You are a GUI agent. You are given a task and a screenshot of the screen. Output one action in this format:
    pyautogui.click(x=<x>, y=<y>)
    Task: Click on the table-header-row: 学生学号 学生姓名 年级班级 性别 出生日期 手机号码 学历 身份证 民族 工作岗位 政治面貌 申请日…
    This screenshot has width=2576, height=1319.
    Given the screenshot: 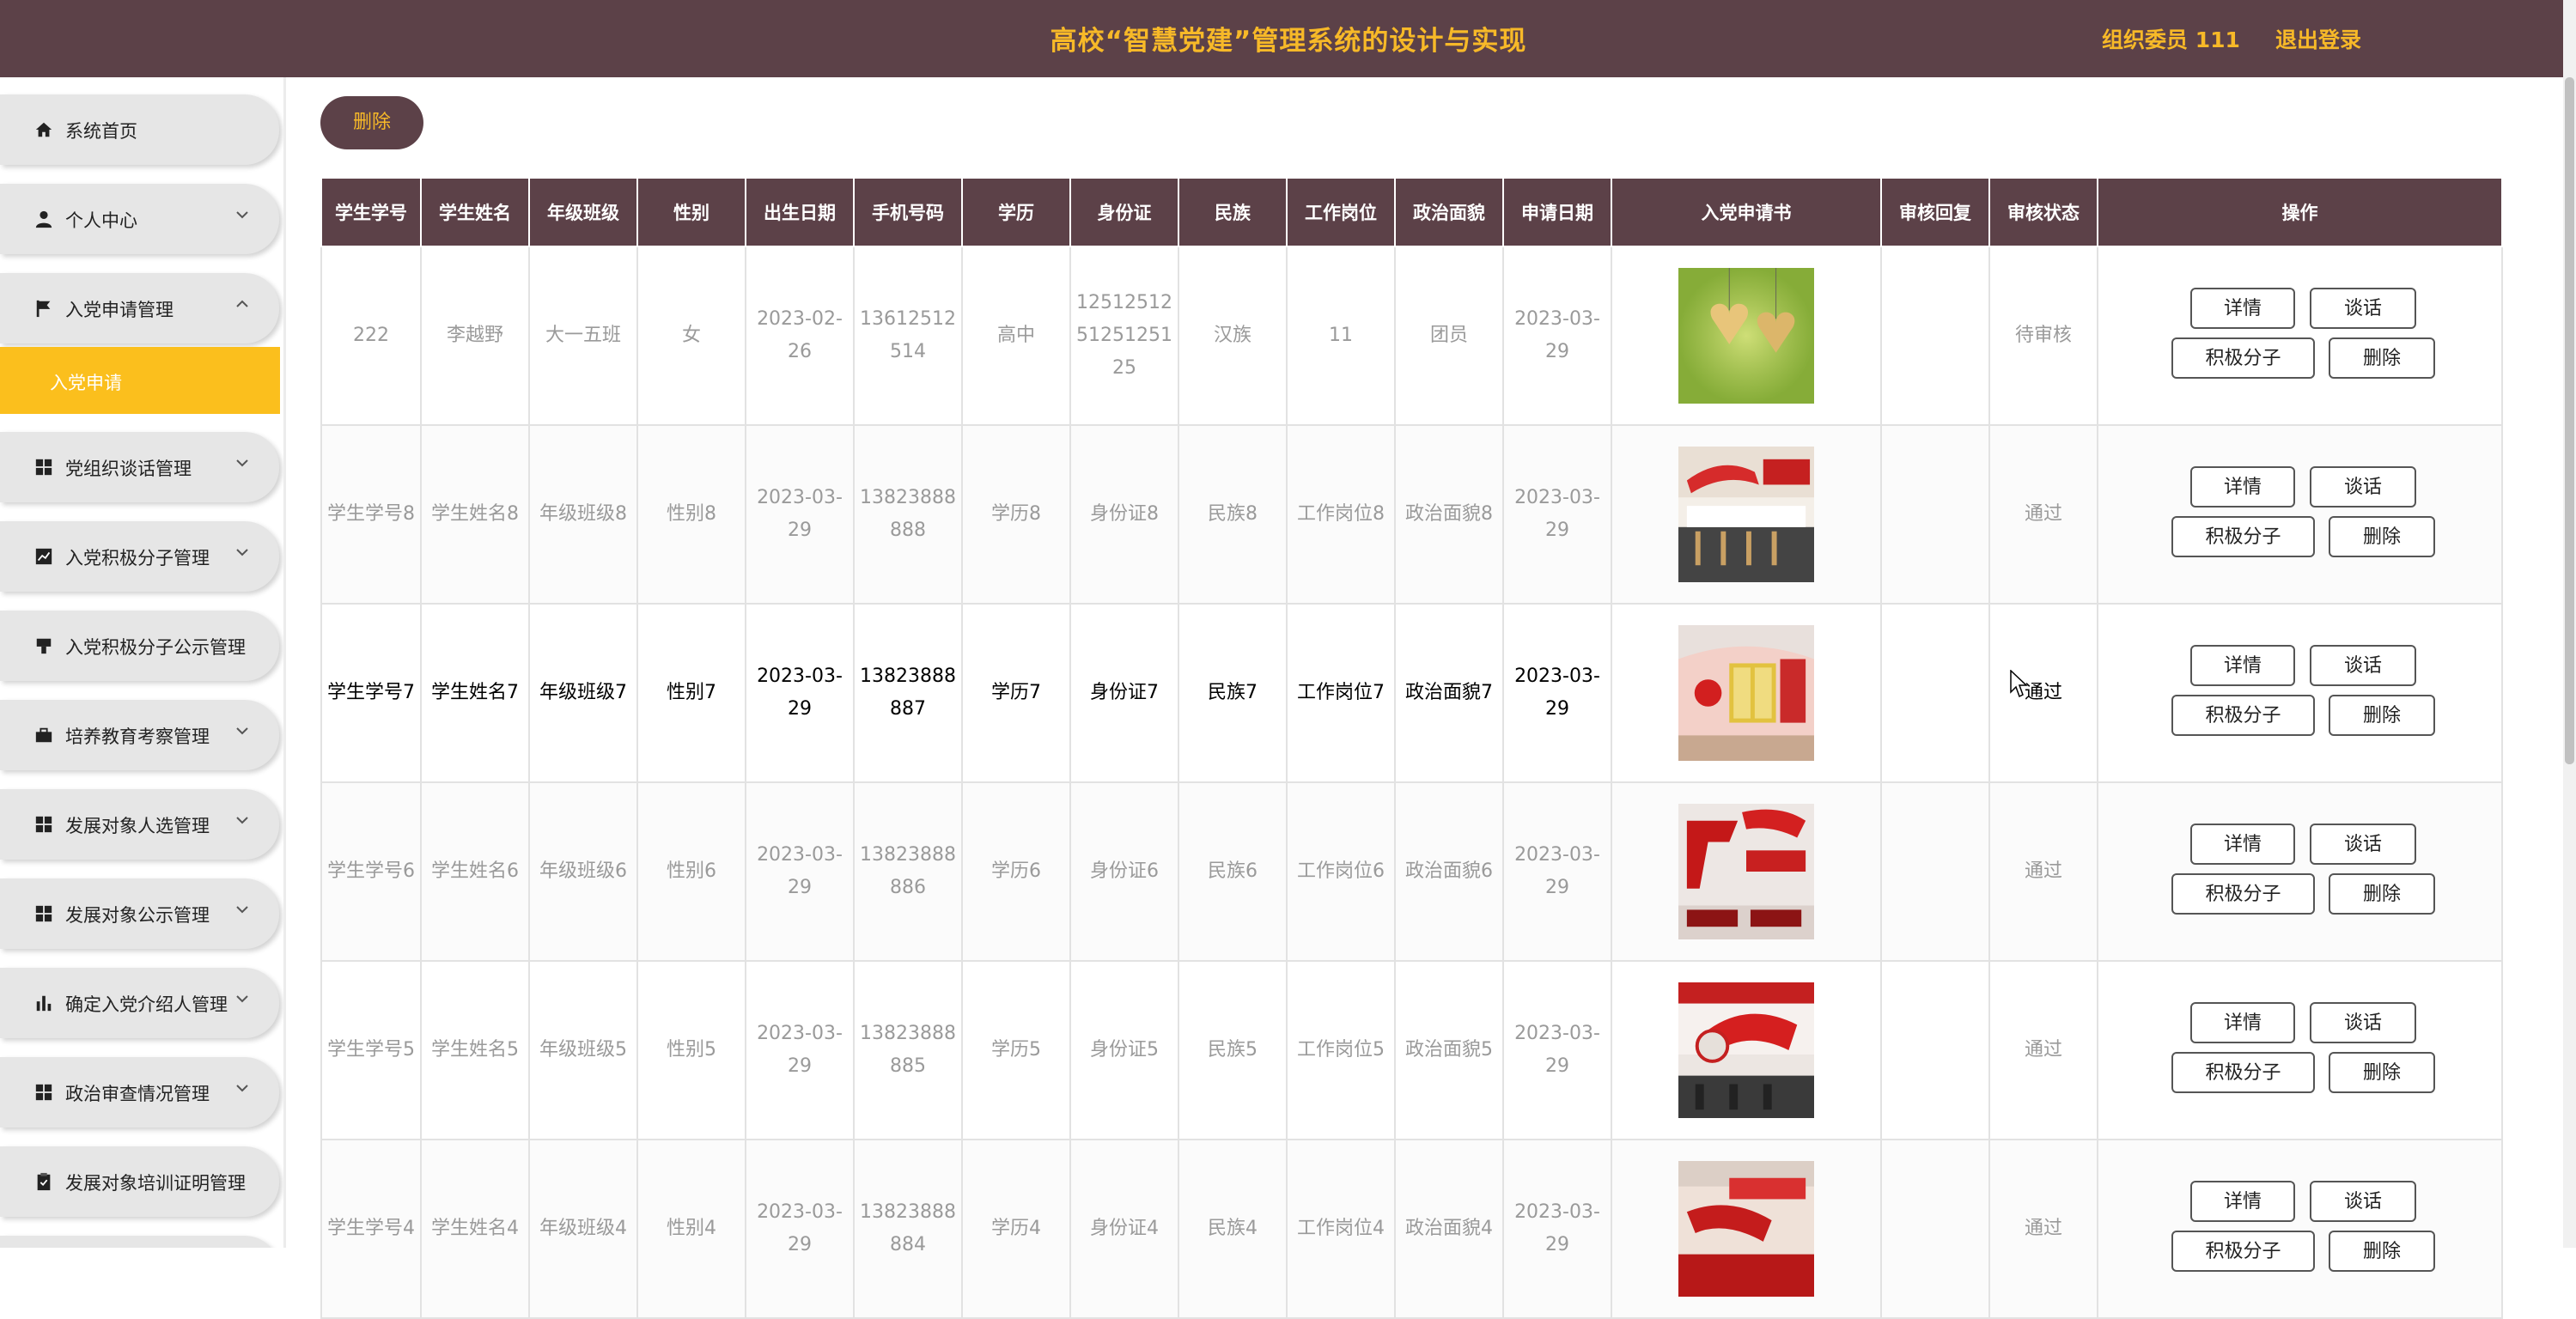 What is the action you would take?
    pyautogui.click(x=1411, y=212)
    